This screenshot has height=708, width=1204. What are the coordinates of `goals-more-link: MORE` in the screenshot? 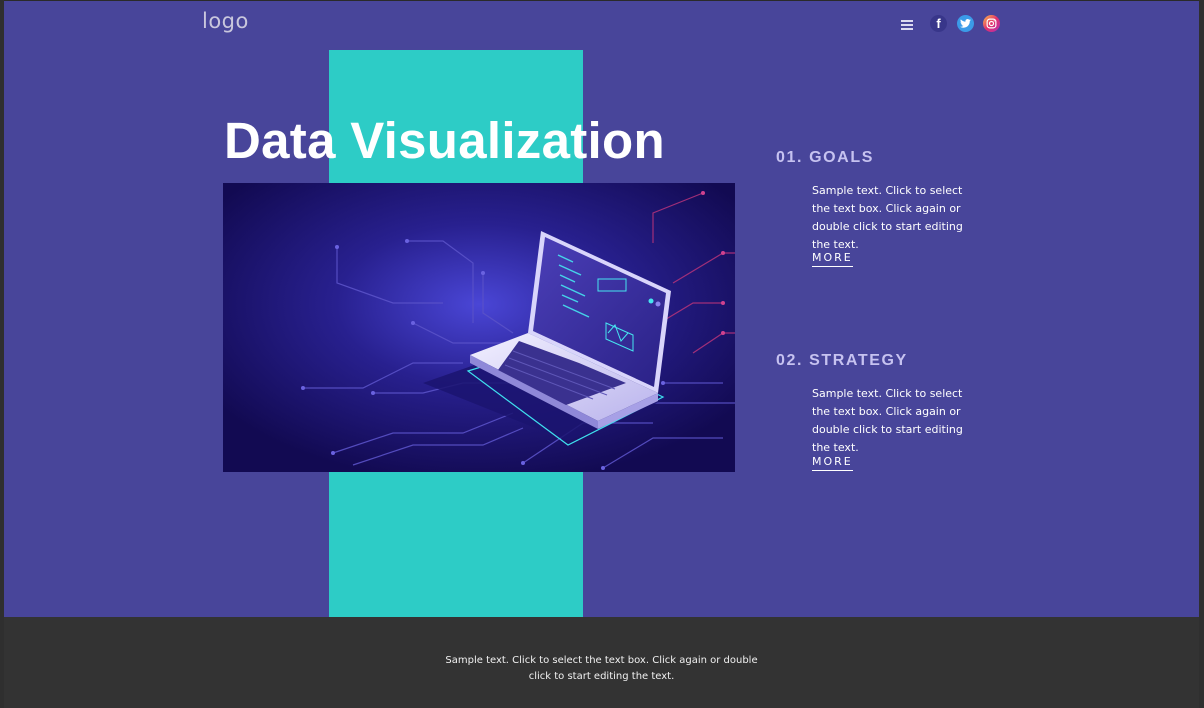 It's located at (832, 259).